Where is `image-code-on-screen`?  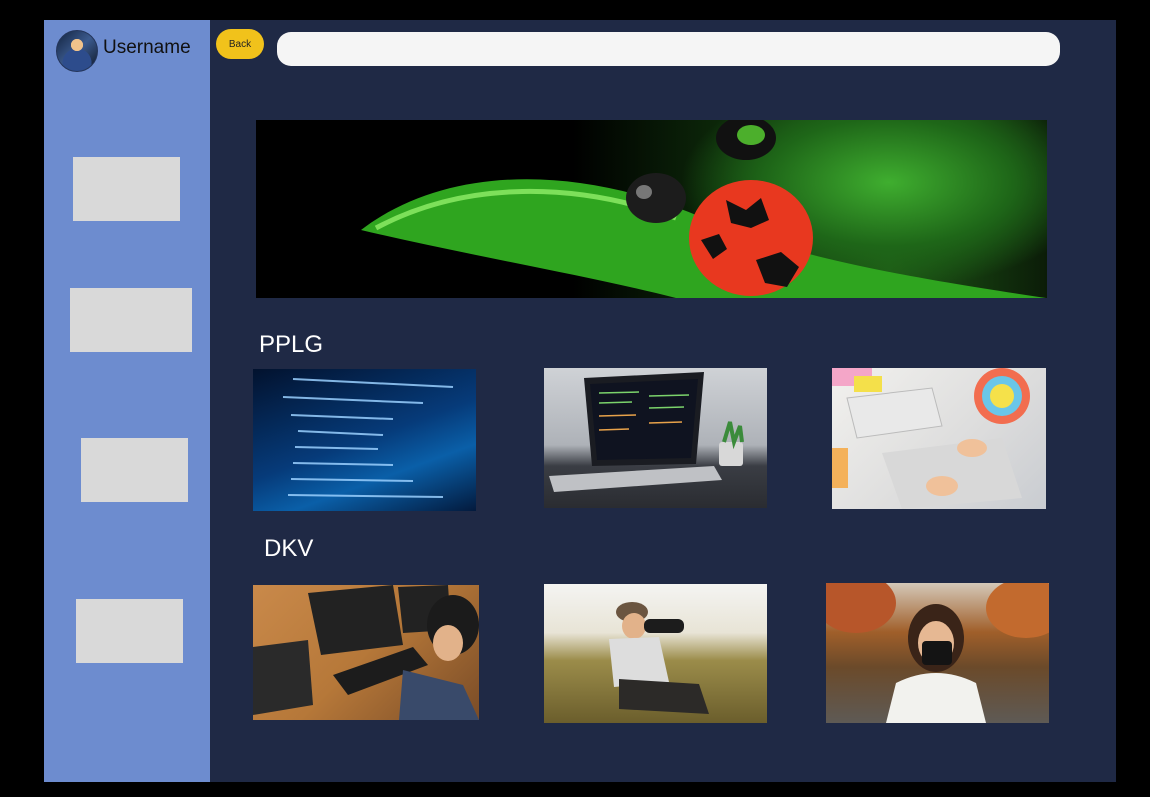 image-code-on-screen is located at coordinates (364, 440).